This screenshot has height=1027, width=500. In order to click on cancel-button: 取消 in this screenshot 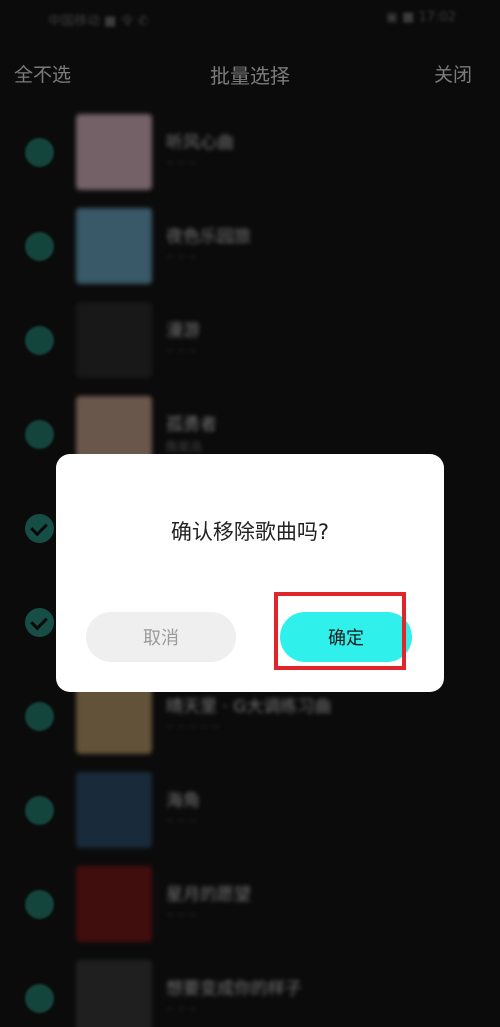, I will do `click(161, 637)`.